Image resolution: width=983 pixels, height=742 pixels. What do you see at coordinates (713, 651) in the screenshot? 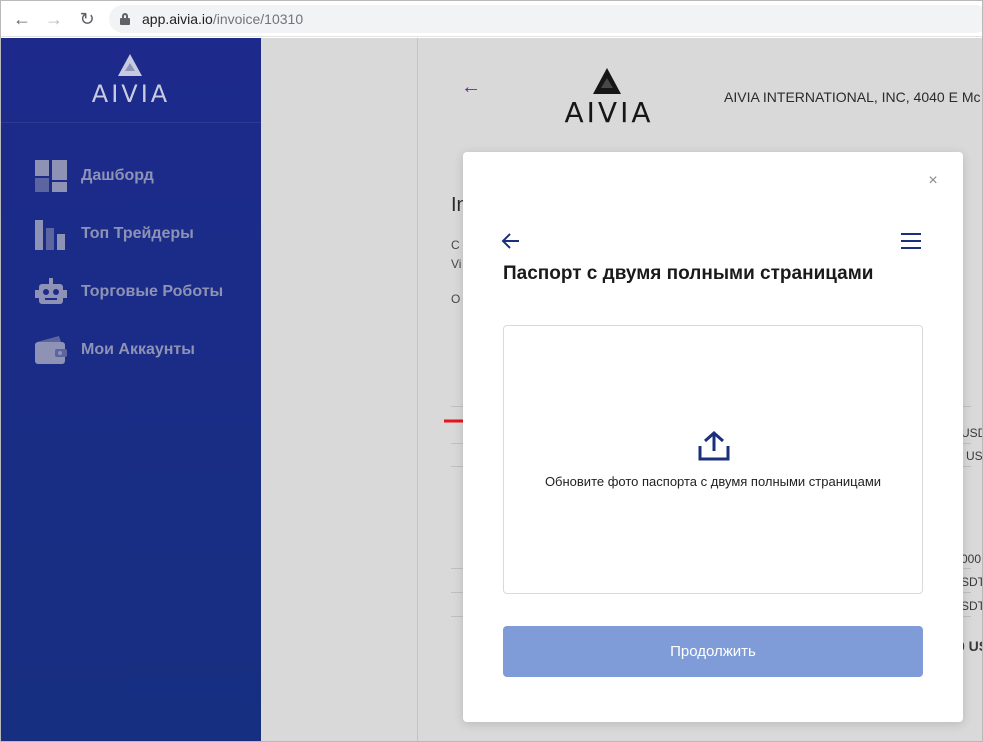
I see `continue-button: Продолжить` at bounding box center [713, 651].